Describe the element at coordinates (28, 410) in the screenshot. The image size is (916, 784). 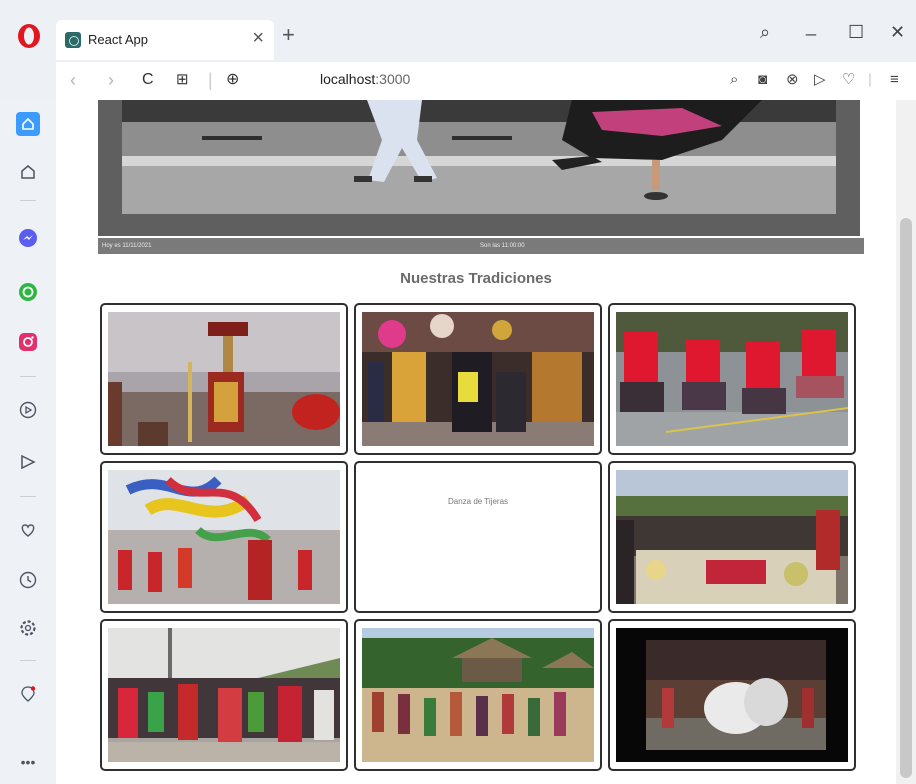
I see `player-icon` at that location.